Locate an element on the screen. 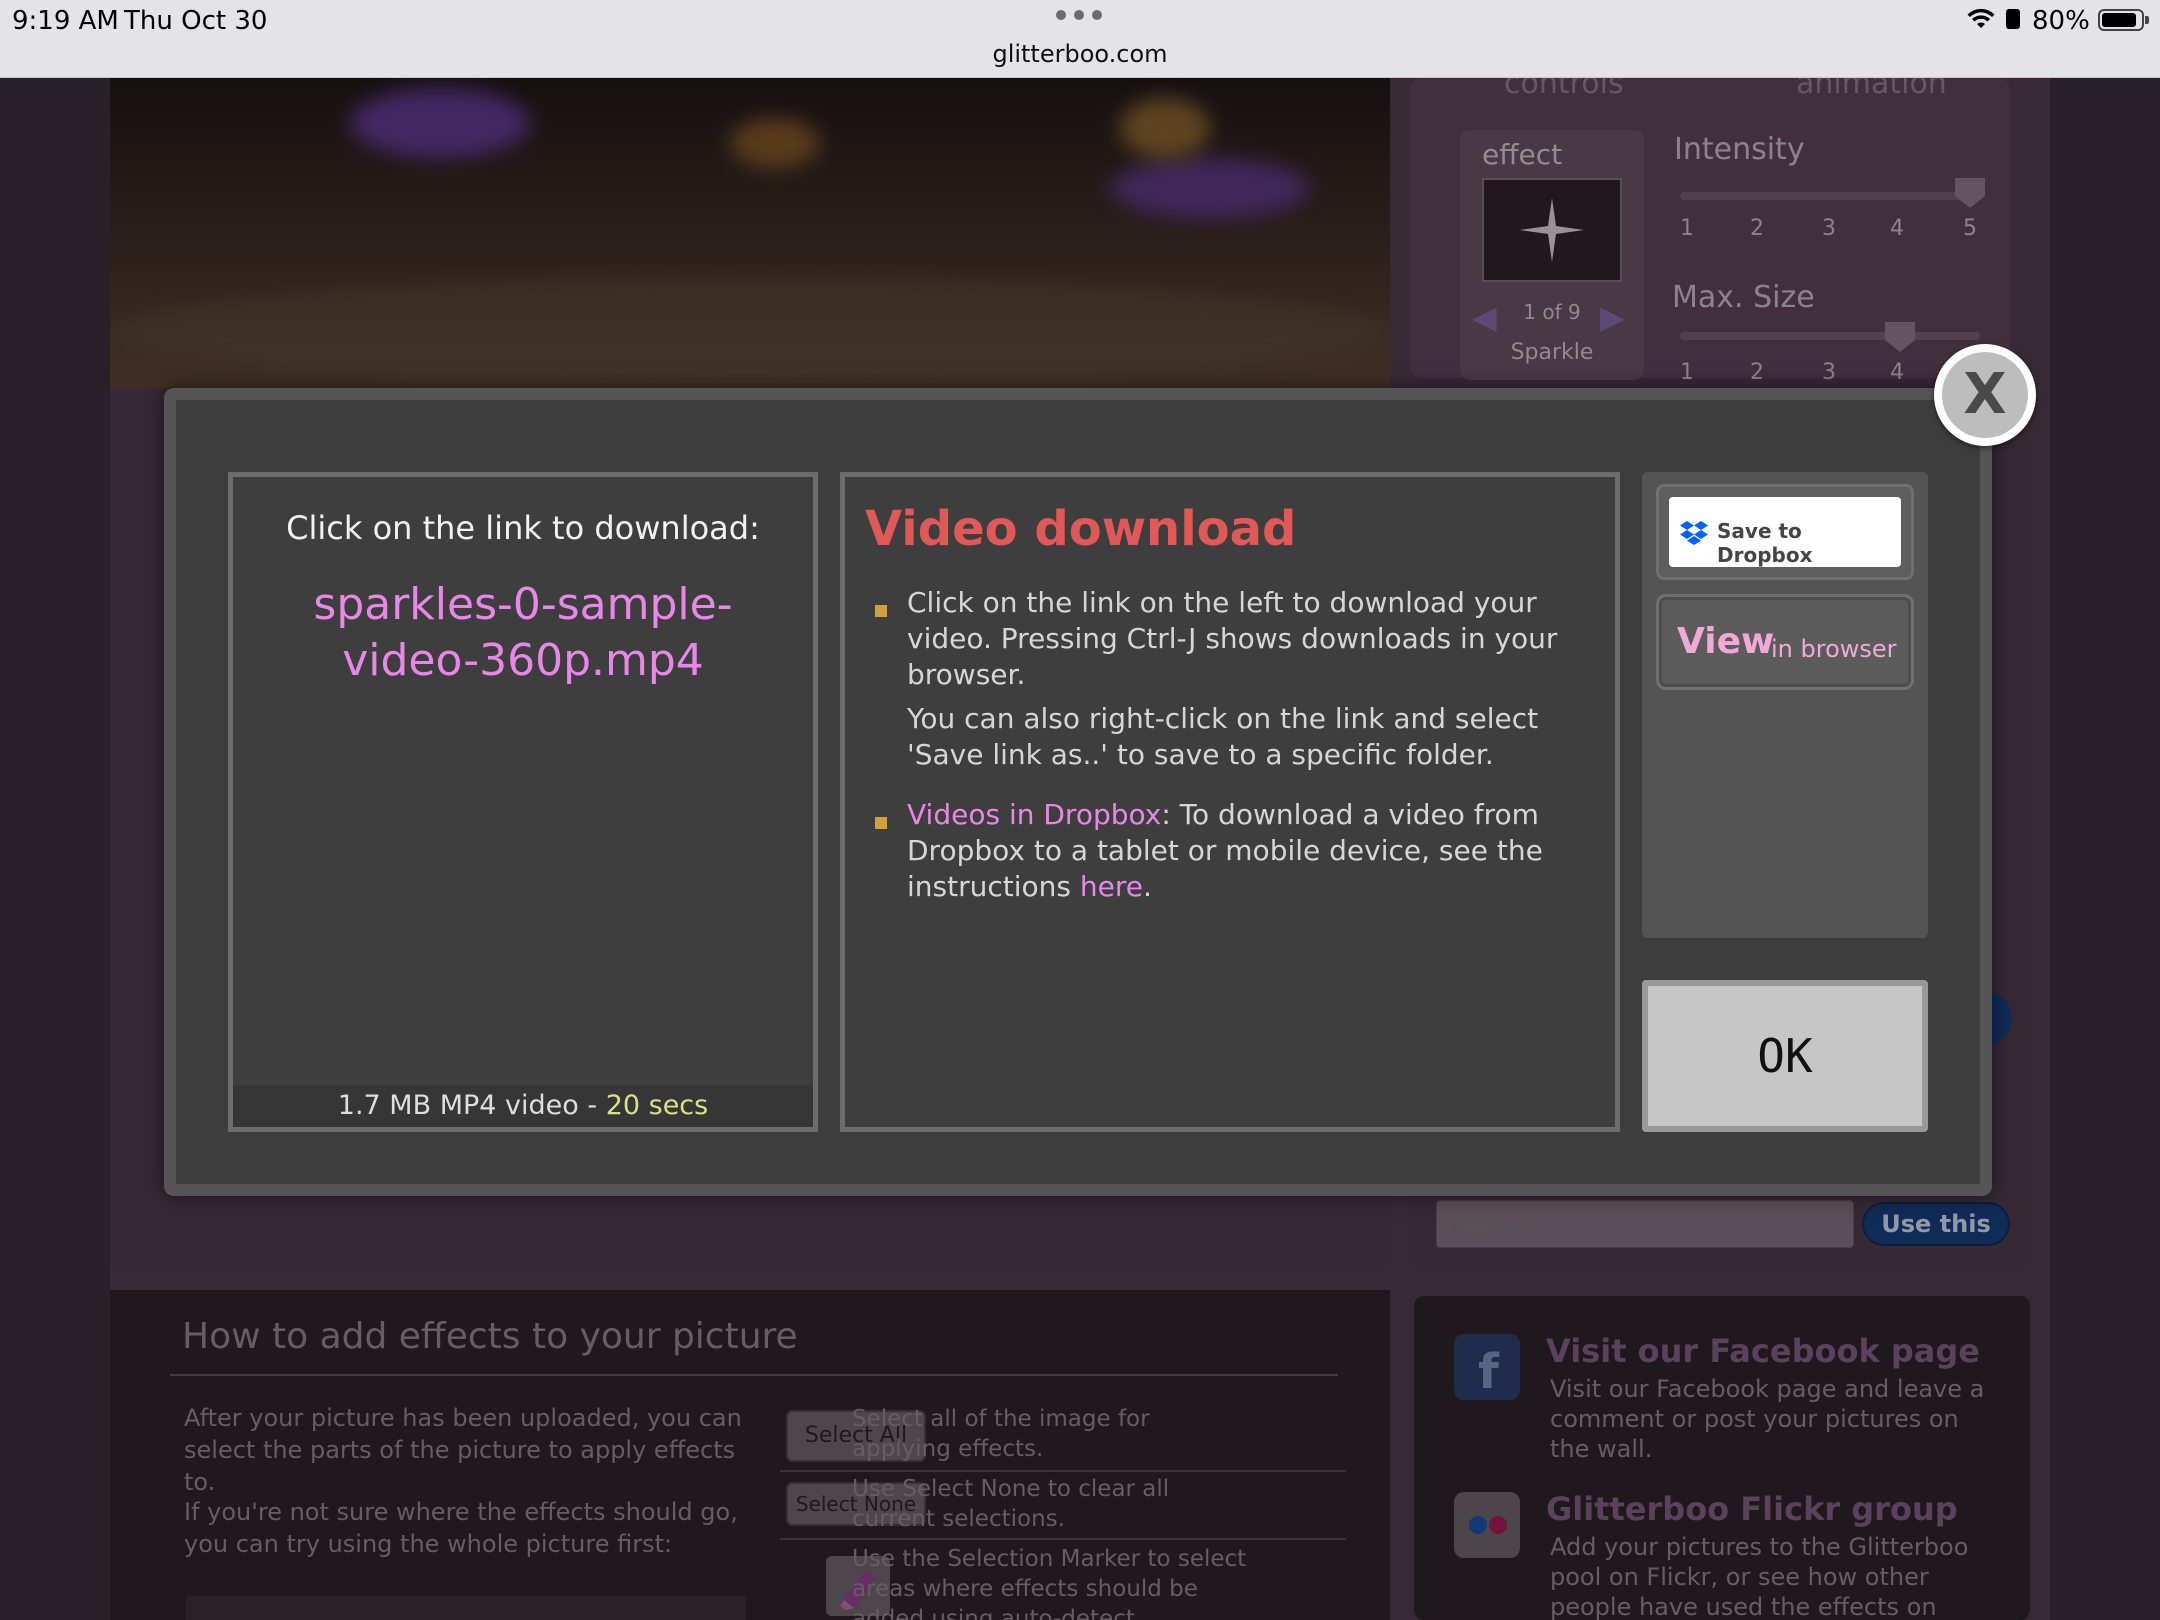 The height and width of the screenshot is (1620, 2160). save-to-dropbox-button: Save to Dropbox is located at coordinates (1785, 532).